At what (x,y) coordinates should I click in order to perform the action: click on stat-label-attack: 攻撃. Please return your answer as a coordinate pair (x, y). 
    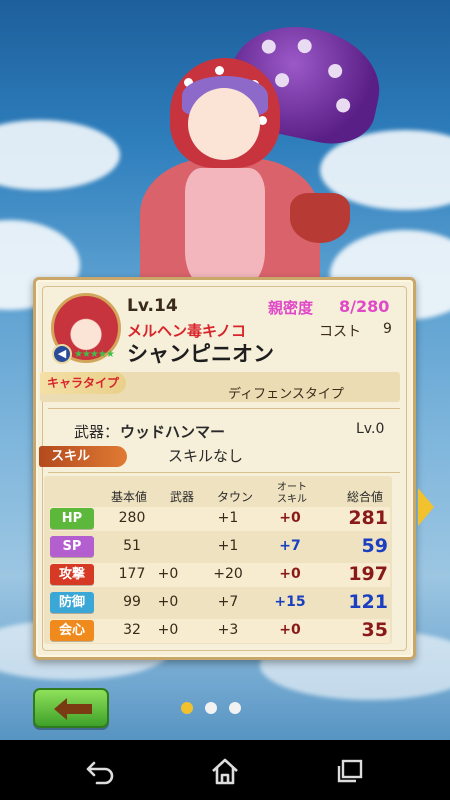
    Looking at the image, I should click on (72, 574).